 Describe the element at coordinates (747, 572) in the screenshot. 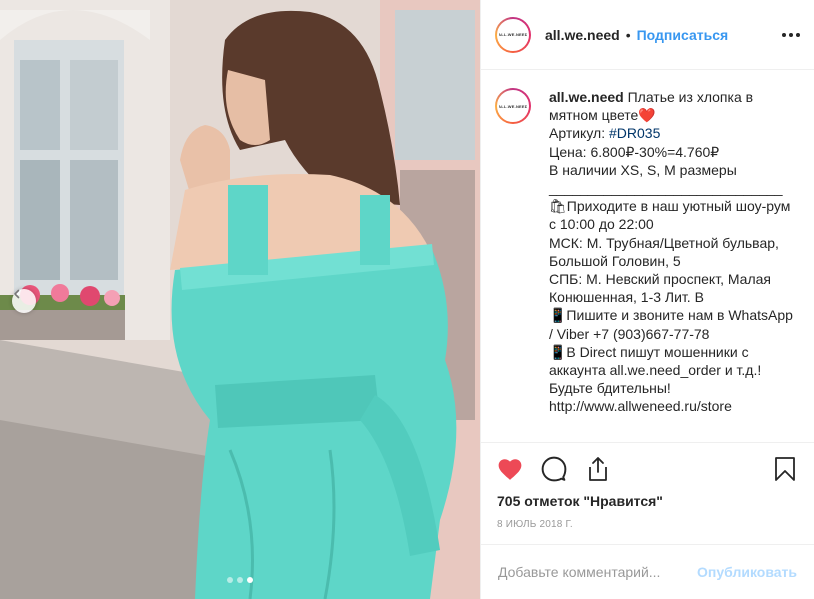

I see `publish-button: Опубликовать` at that location.